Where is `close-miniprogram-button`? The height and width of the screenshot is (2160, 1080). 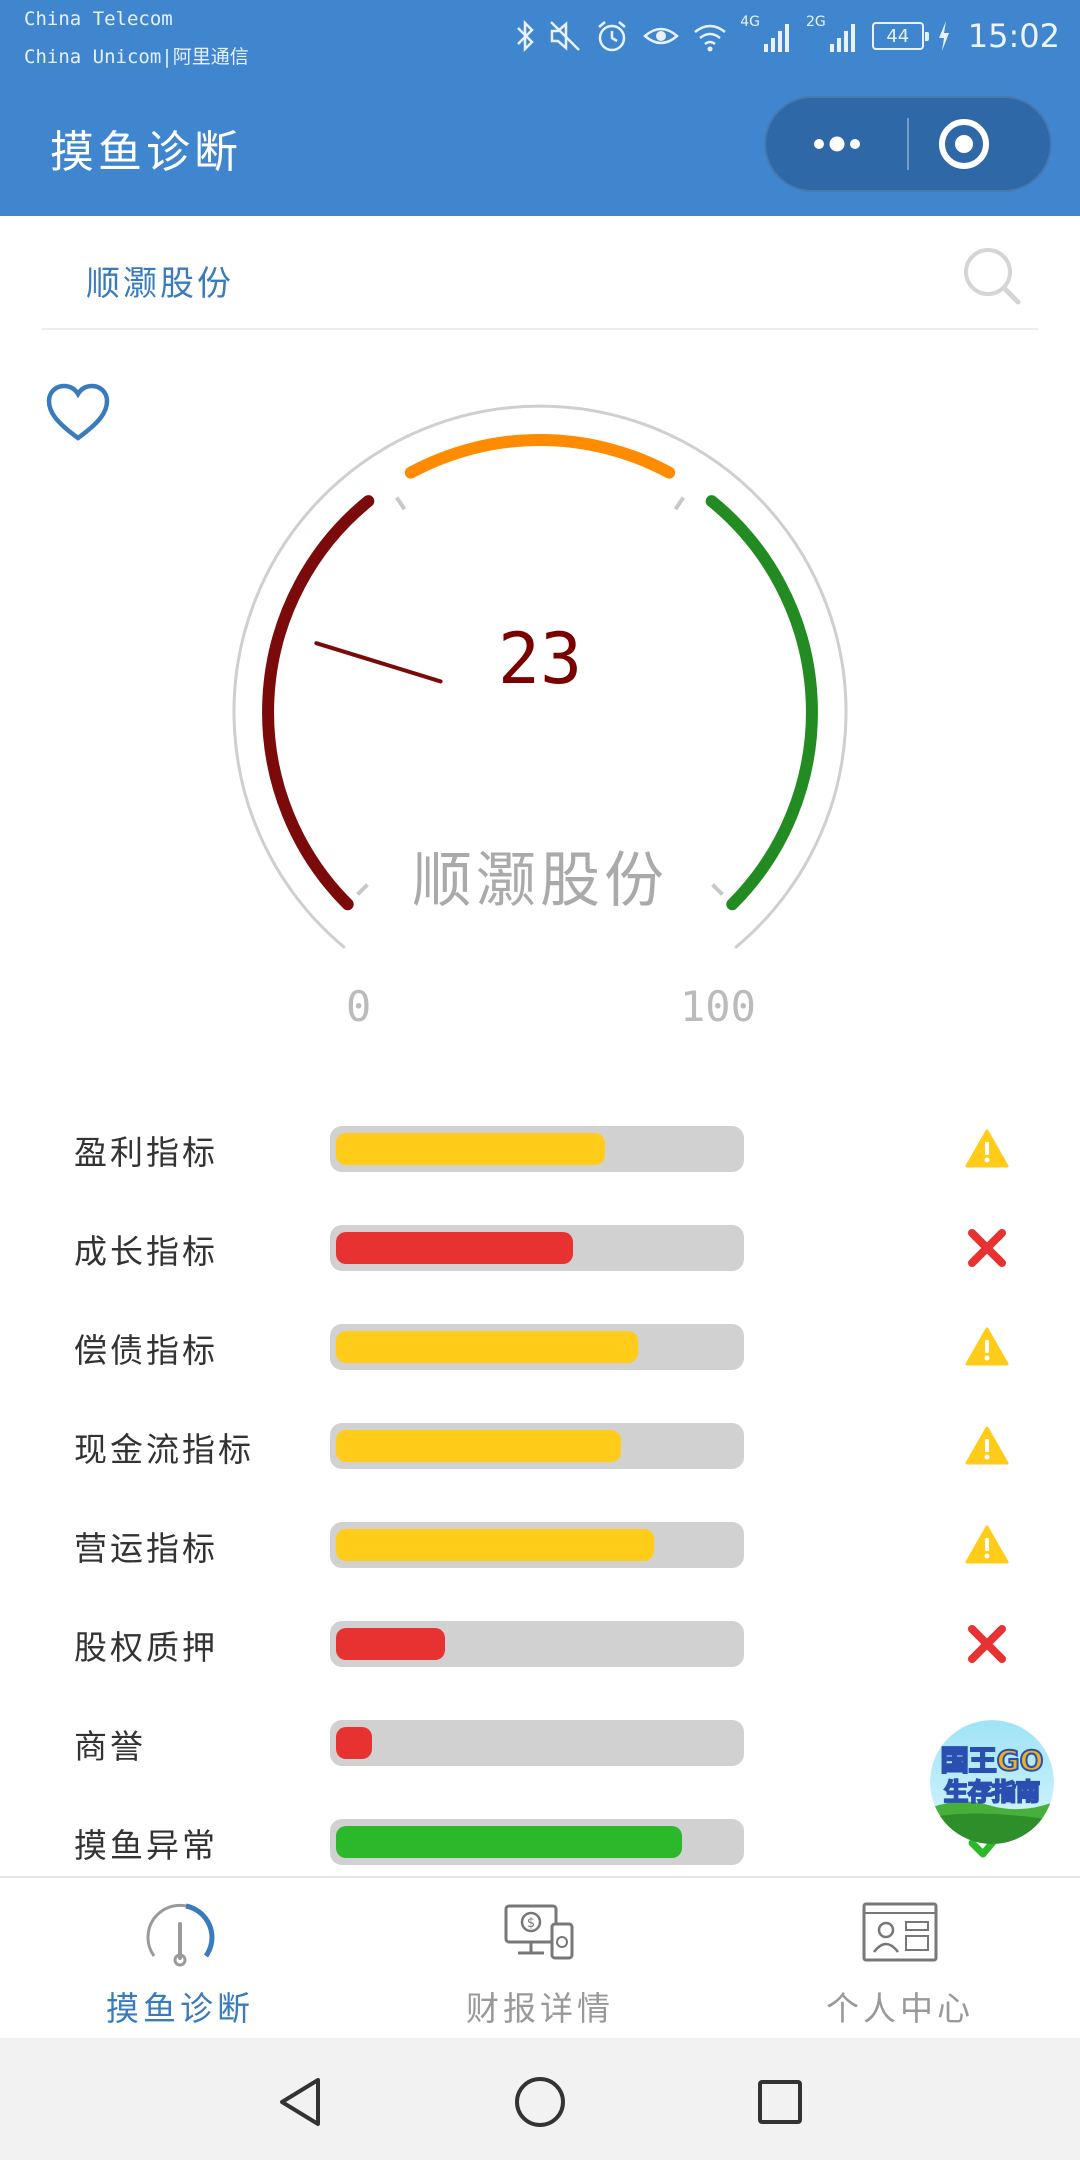
close-miniprogram-button is located at coordinates (964, 144).